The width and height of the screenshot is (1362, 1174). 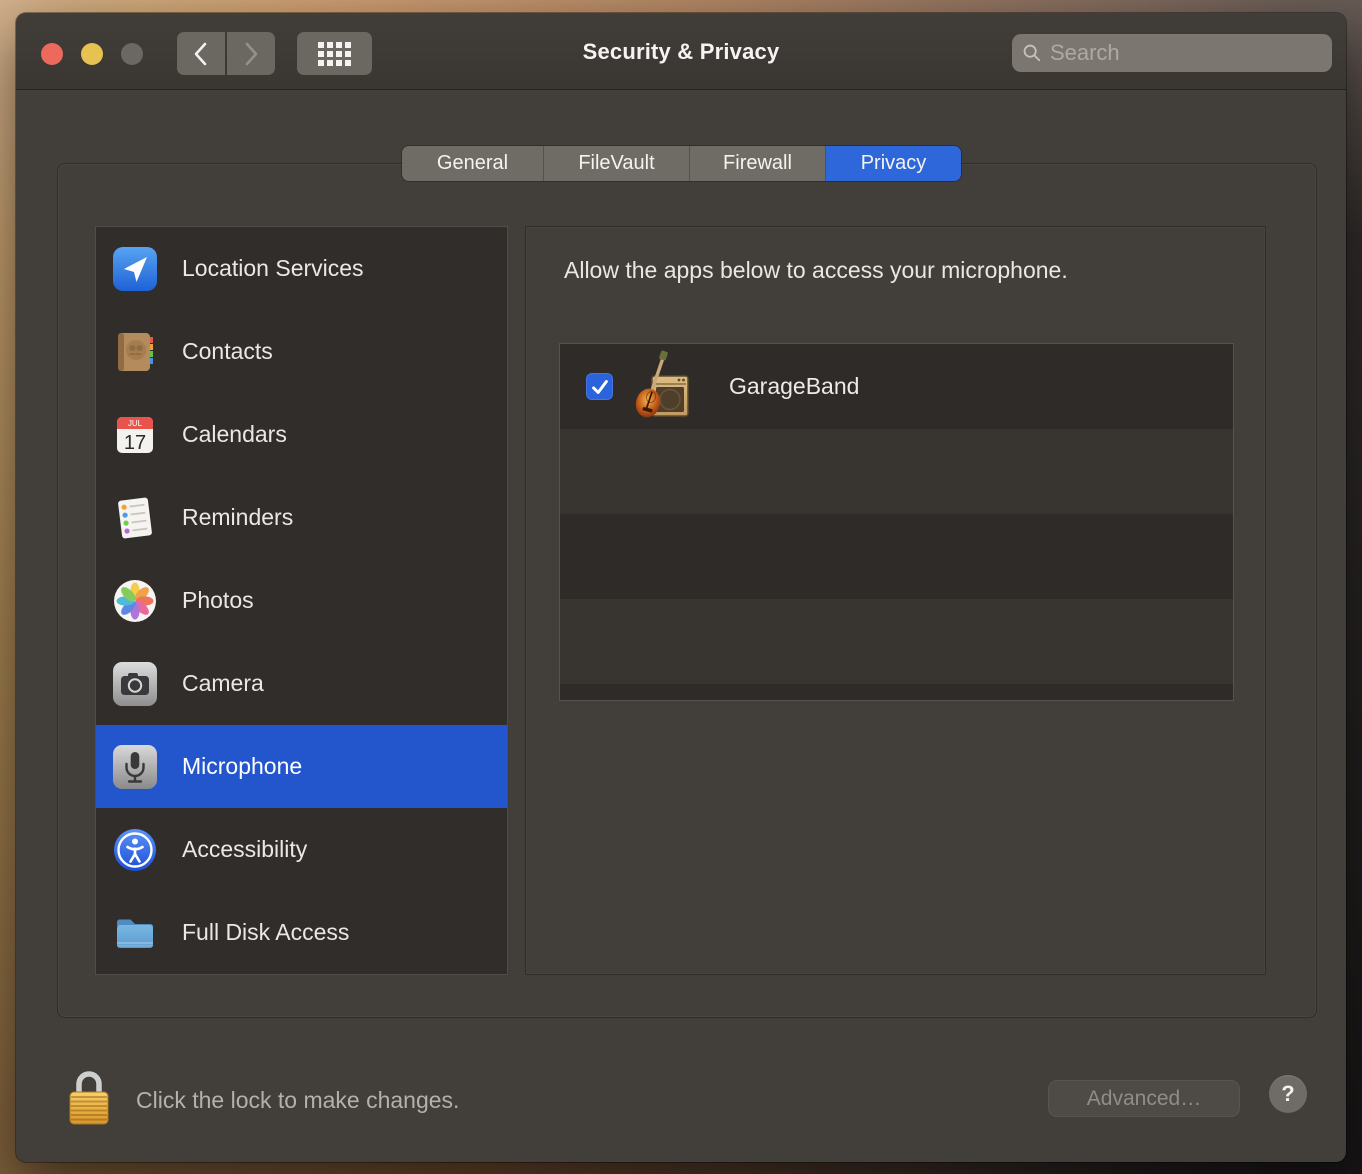 What do you see at coordinates (662, 384) in the screenshot?
I see `garageband-icon` at bounding box center [662, 384].